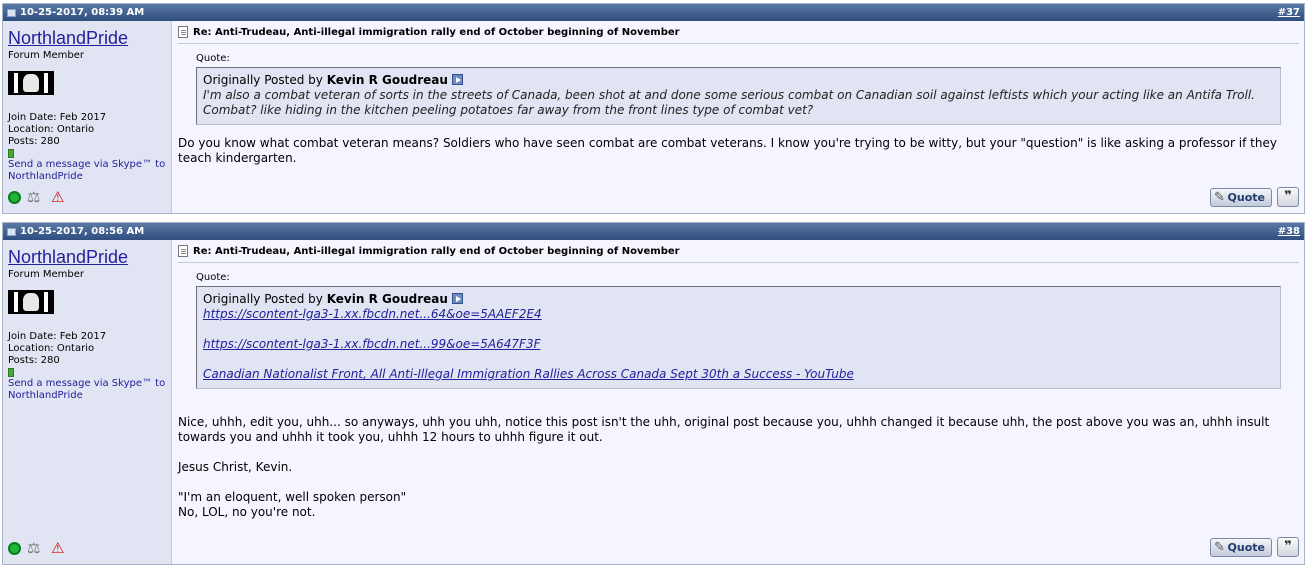 The image size is (1312, 570). Describe the element at coordinates (82, 12) in the screenshot. I see `post-date: 10-25-2017, 08:39 AM` at that location.